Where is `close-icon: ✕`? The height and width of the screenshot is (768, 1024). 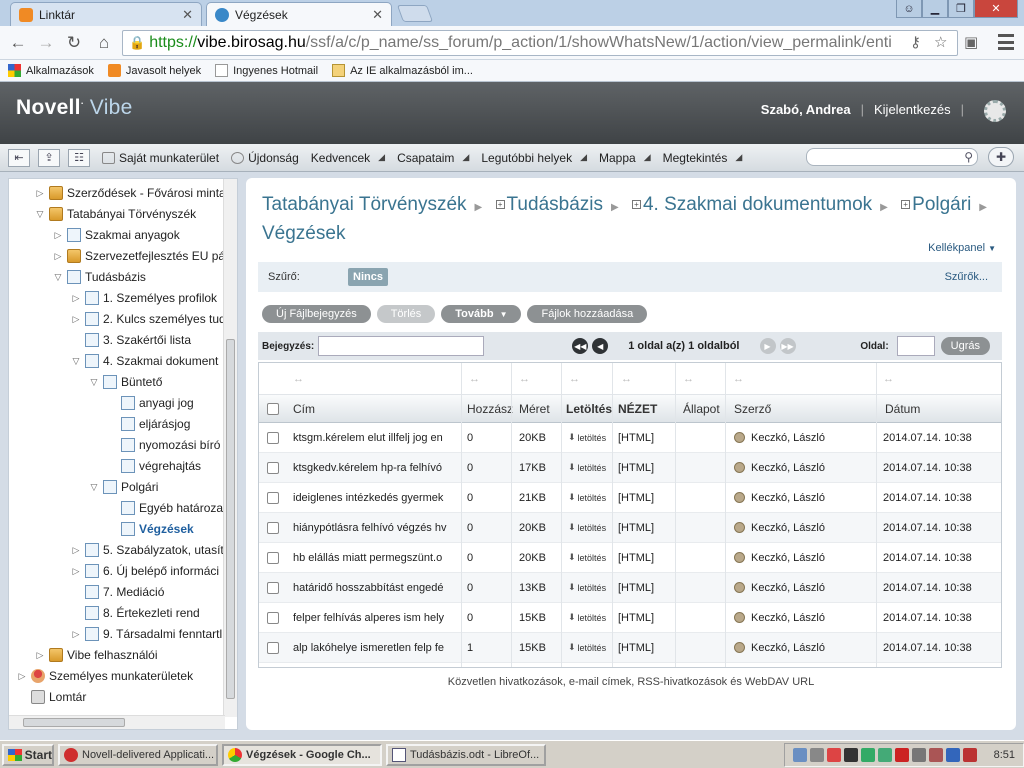
close-icon: ✕ is located at coordinates (187, 15).